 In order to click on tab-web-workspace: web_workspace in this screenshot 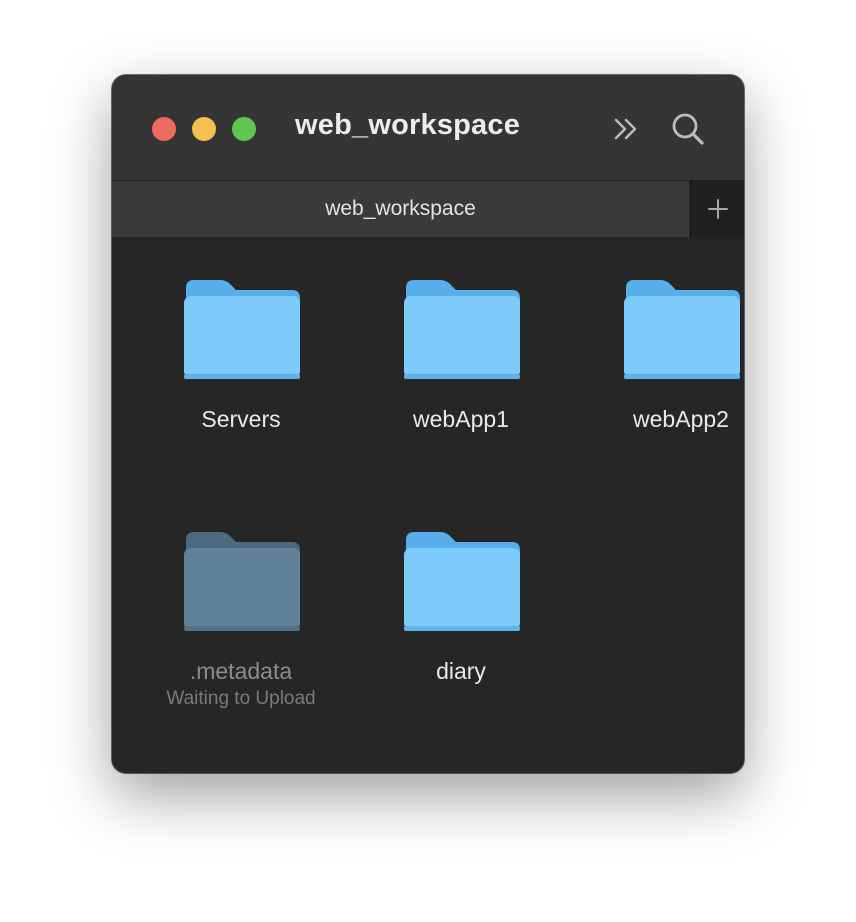, I will do `click(400, 209)`.